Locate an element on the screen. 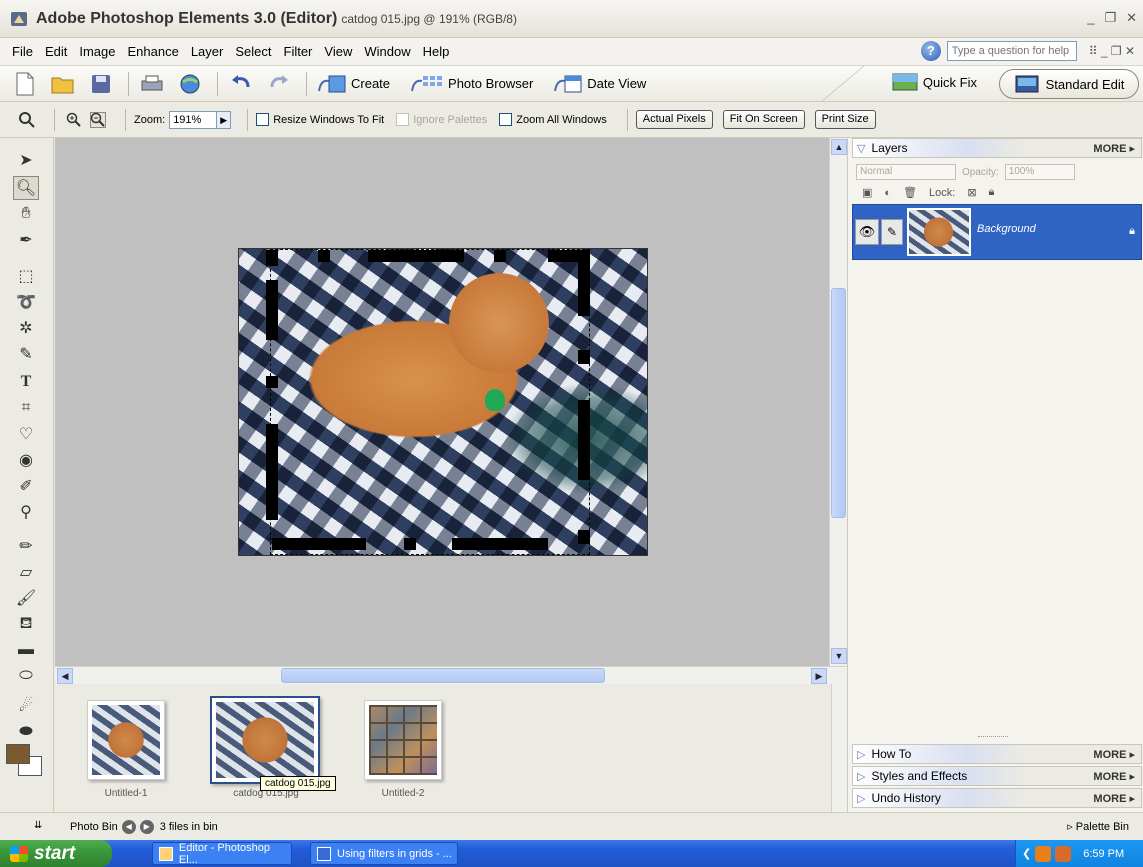 This screenshot has width=1143, height=867. pencil-tool-icon: ✏ is located at coordinates (26, 546).